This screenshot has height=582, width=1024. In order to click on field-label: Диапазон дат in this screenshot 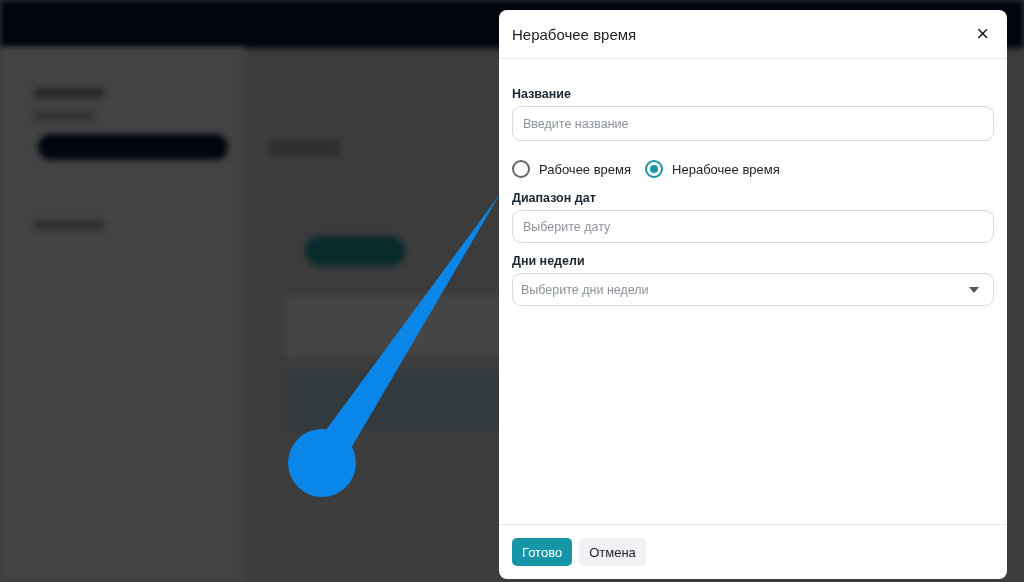, I will do `click(554, 198)`.